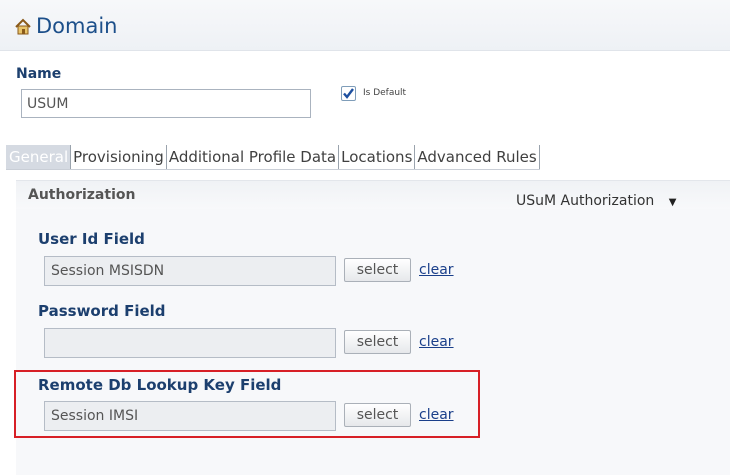 The height and width of the screenshot is (475, 730). I want to click on tab-locations: Locations, so click(377, 157).